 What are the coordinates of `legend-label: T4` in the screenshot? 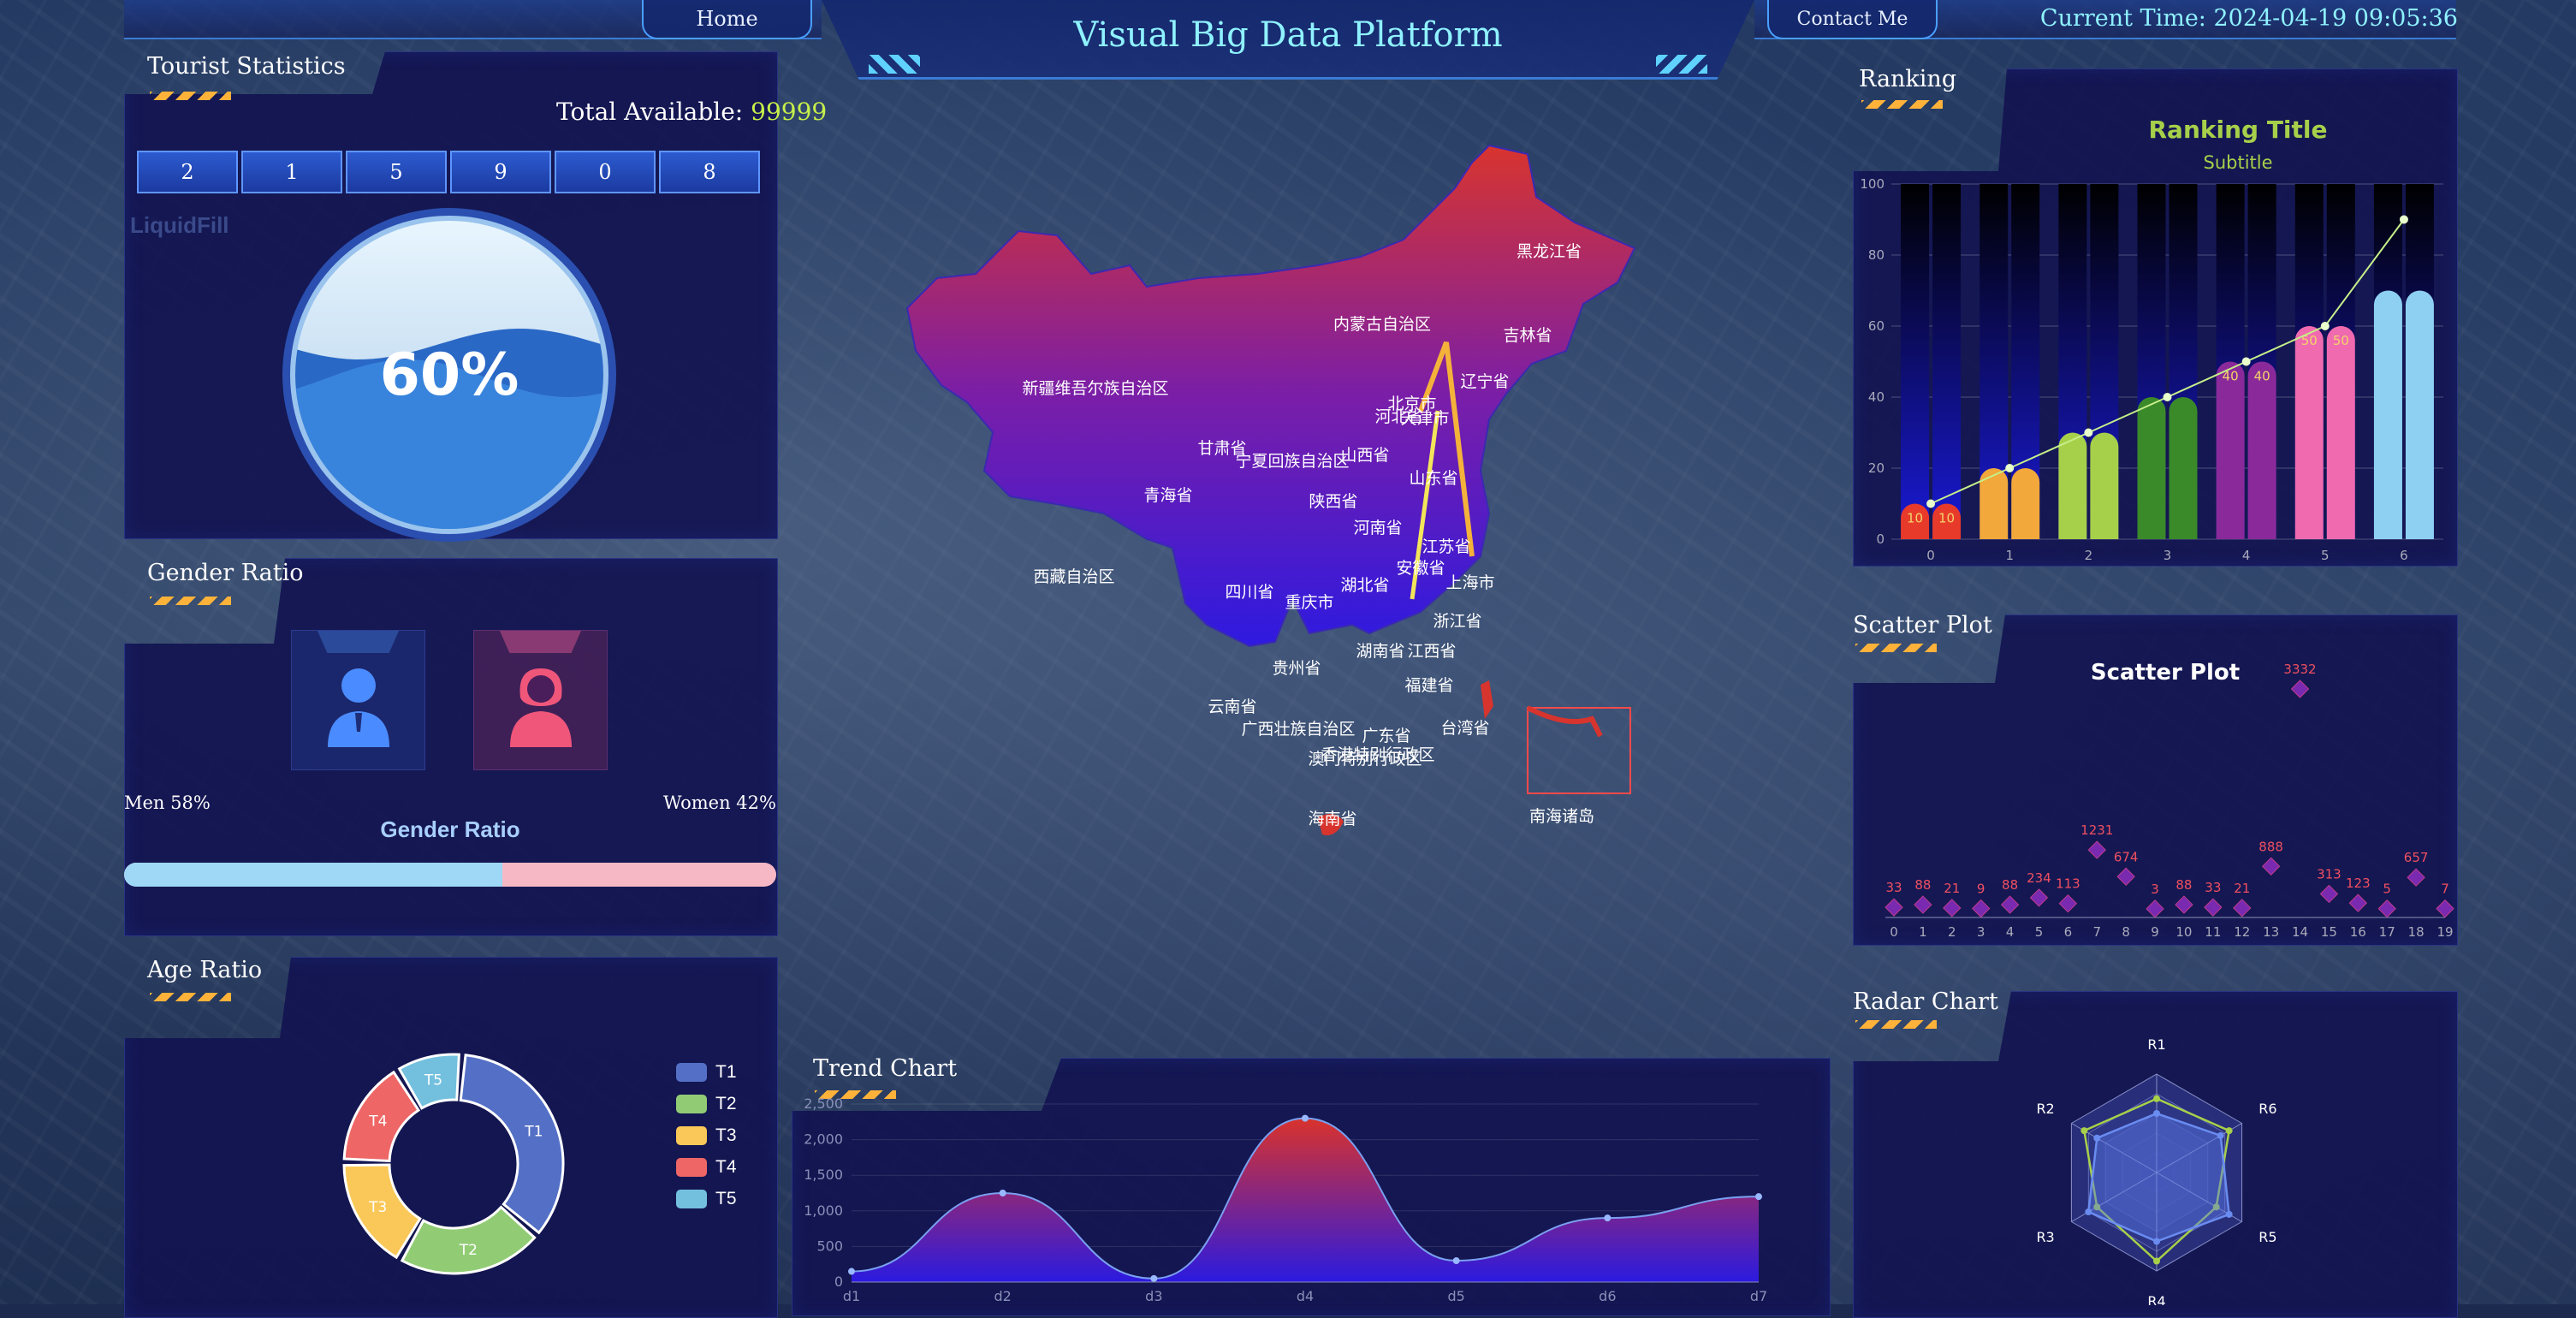 It's located at (726, 1166).